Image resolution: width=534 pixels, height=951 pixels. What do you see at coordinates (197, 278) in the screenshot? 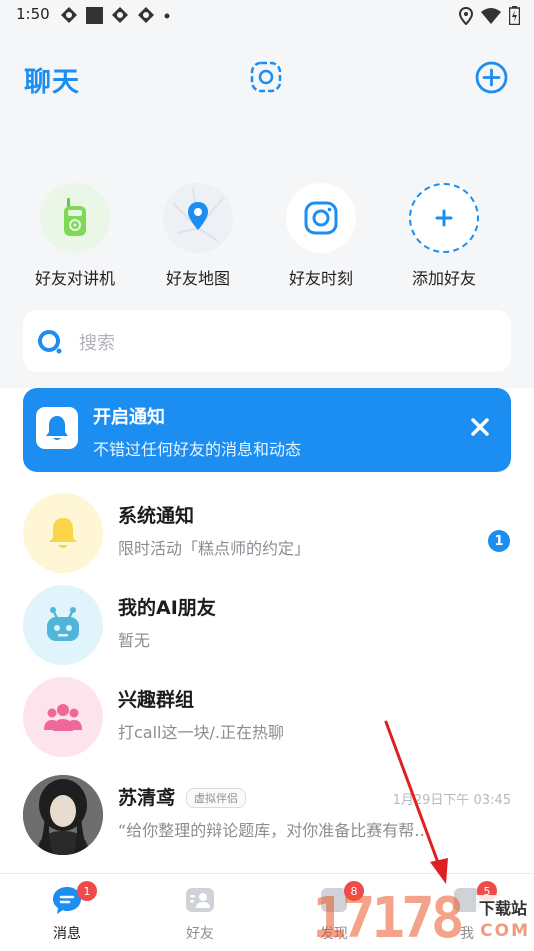
I see `quick-action-label: 好友地图` at bounding box center [197, 278].